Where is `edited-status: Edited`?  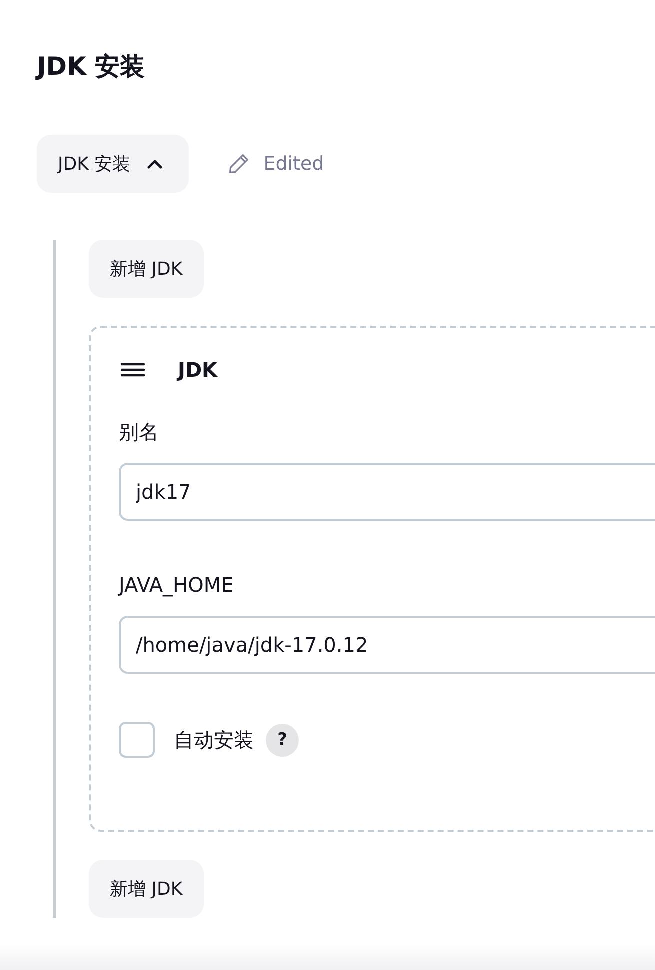
edited-status: Edited is located at coordinates (294, 164).